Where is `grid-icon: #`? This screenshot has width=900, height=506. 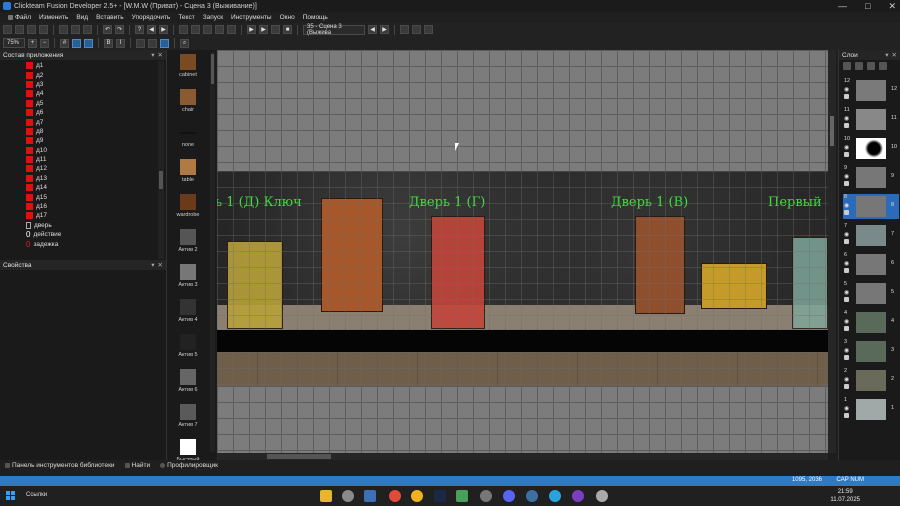
grid-icon: # is located at coordinates (64, 43).